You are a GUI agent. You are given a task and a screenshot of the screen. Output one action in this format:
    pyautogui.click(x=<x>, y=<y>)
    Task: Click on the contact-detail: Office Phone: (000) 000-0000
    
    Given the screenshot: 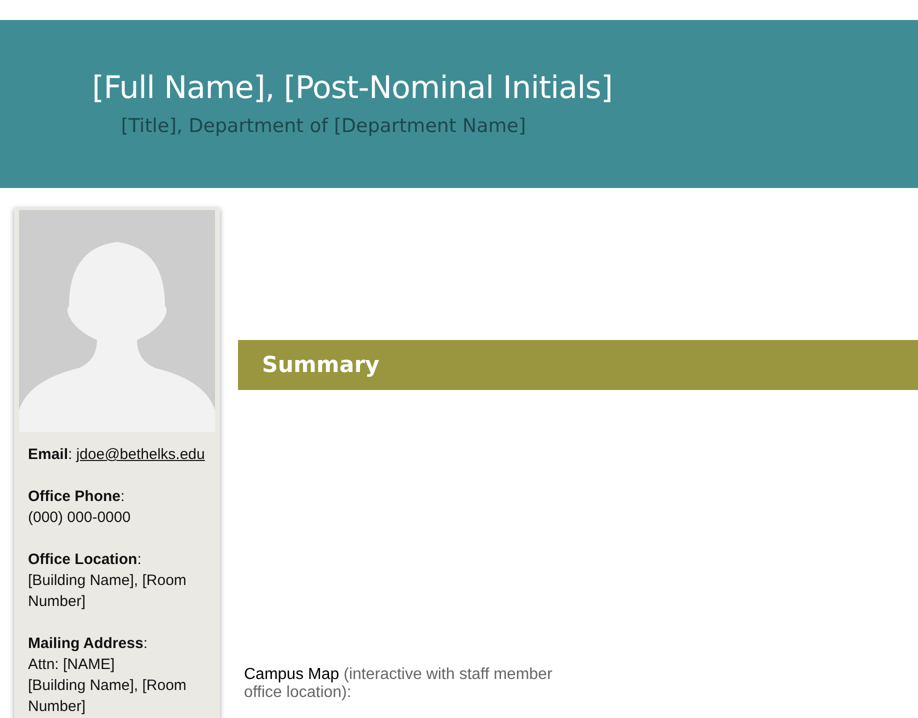 What is the action you would take?
    pyautogui.click(x=80, y=507)
    